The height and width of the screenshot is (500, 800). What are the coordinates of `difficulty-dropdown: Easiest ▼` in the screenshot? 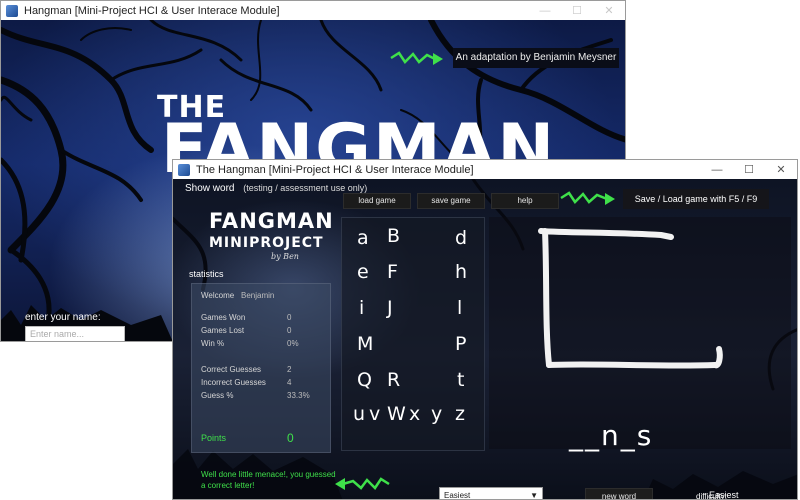 It's located at (491, 493).